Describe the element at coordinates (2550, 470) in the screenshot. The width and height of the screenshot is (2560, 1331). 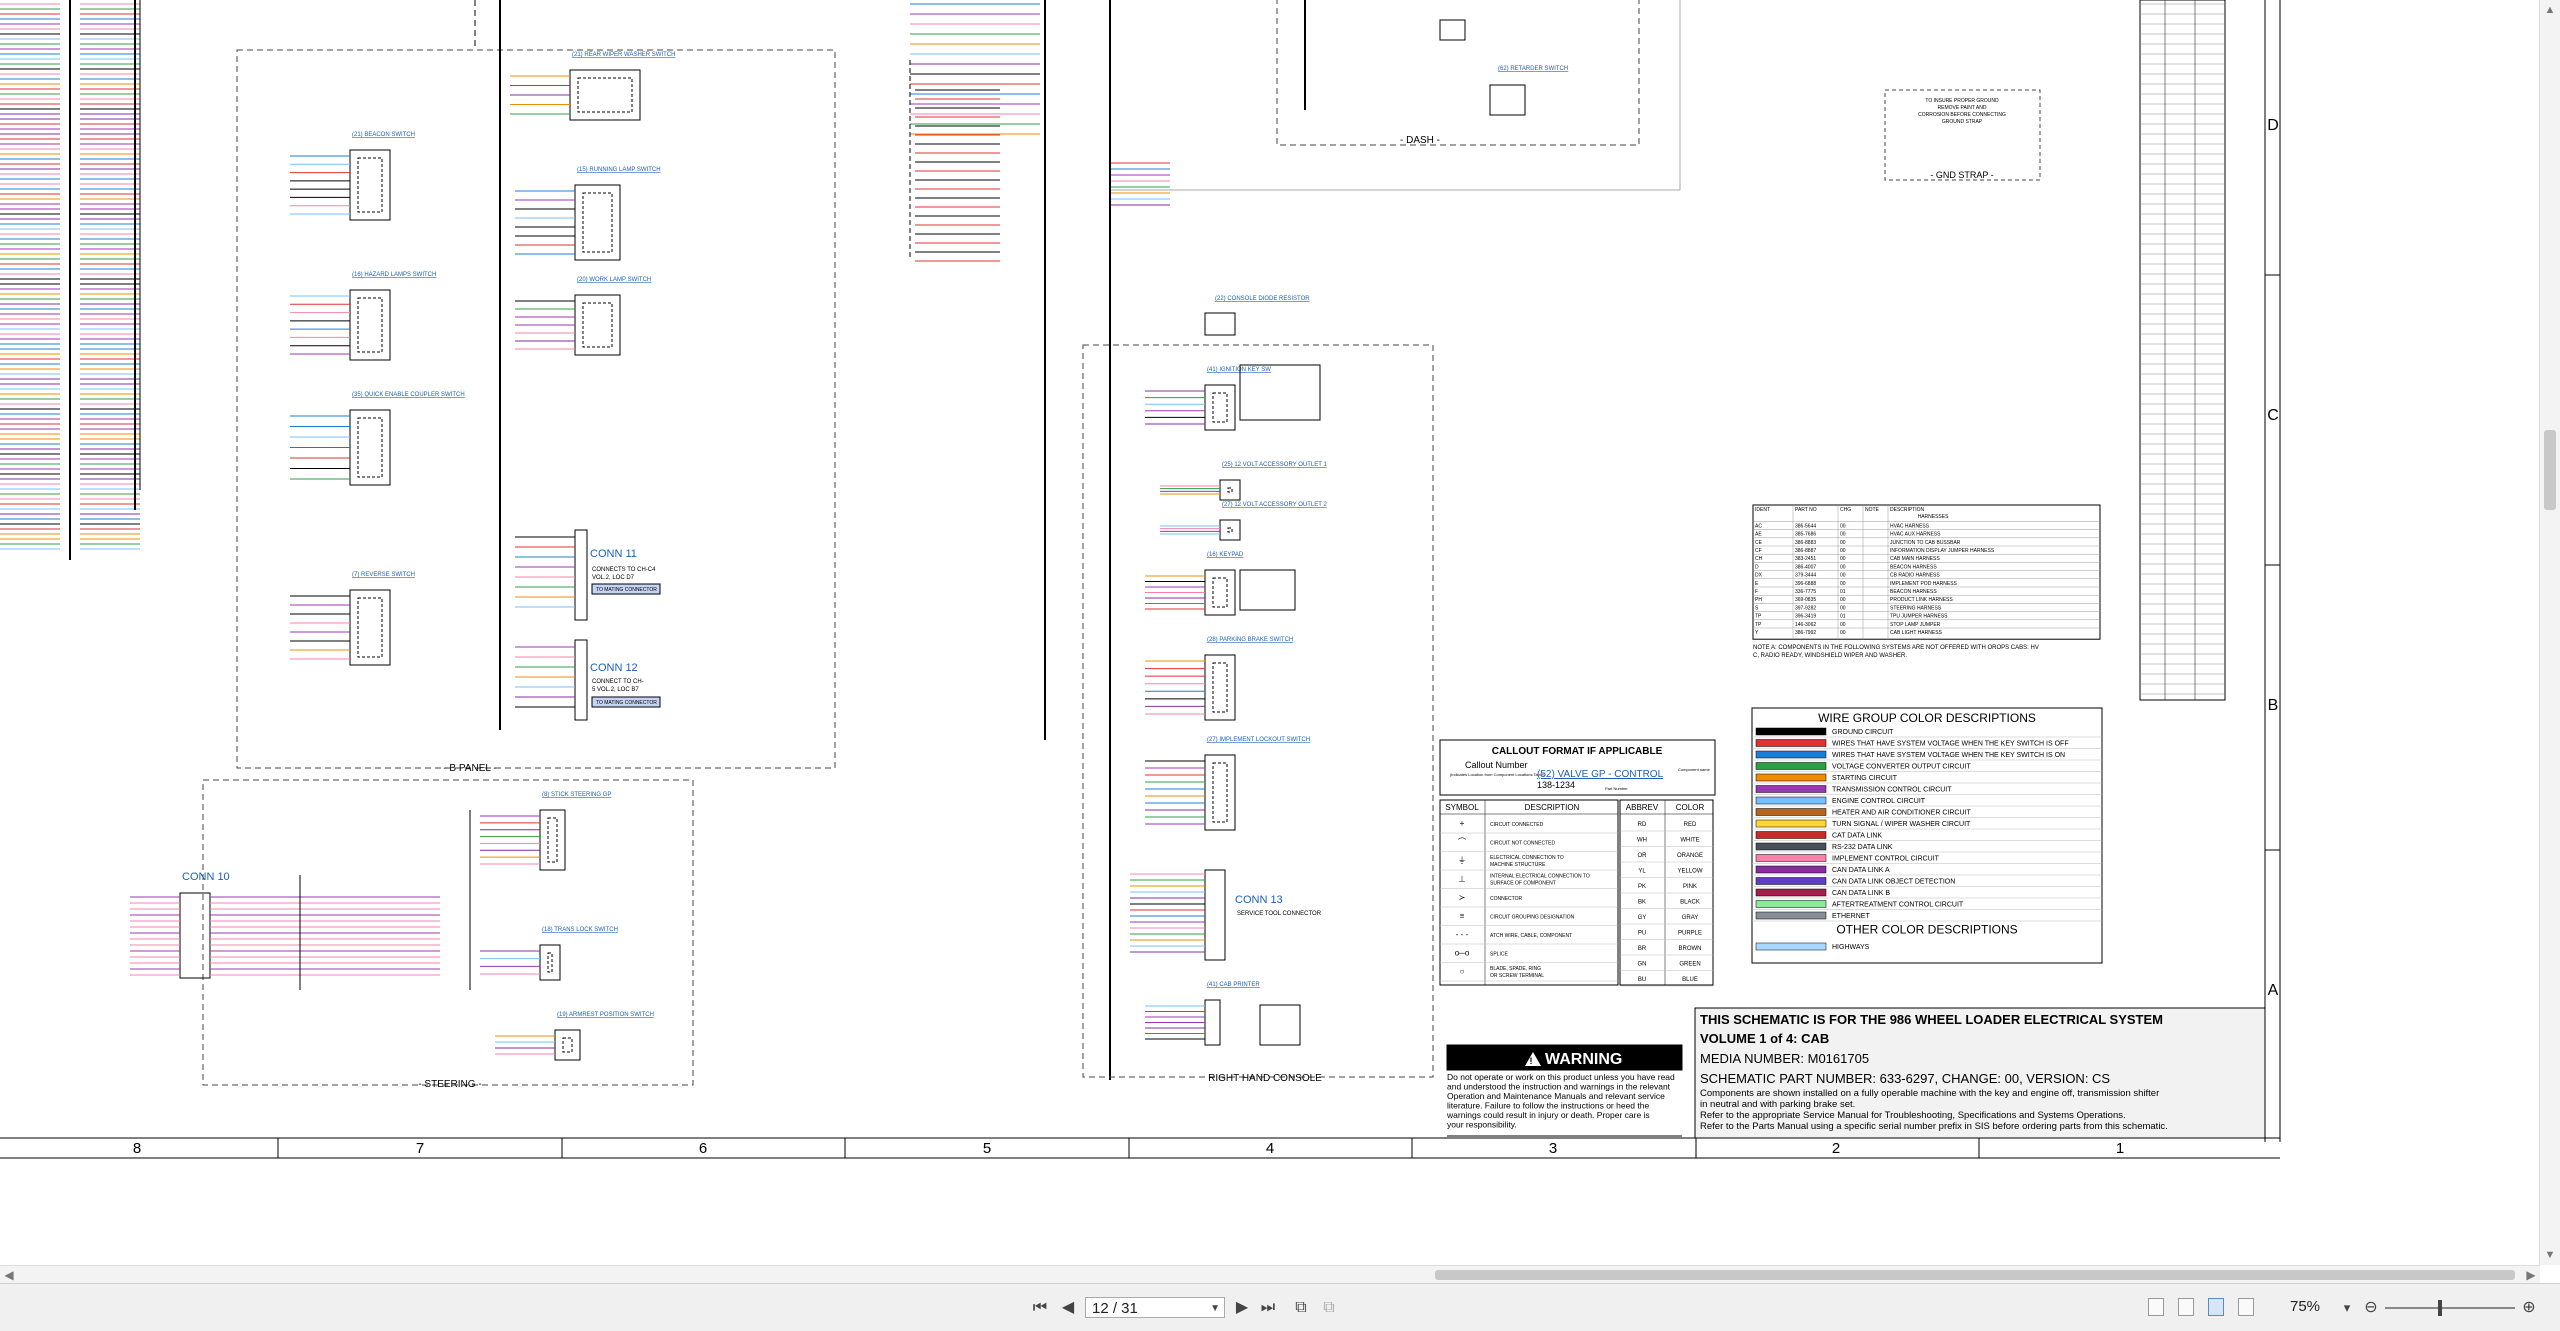
I see `vertical-scroll-thumb` at that location.